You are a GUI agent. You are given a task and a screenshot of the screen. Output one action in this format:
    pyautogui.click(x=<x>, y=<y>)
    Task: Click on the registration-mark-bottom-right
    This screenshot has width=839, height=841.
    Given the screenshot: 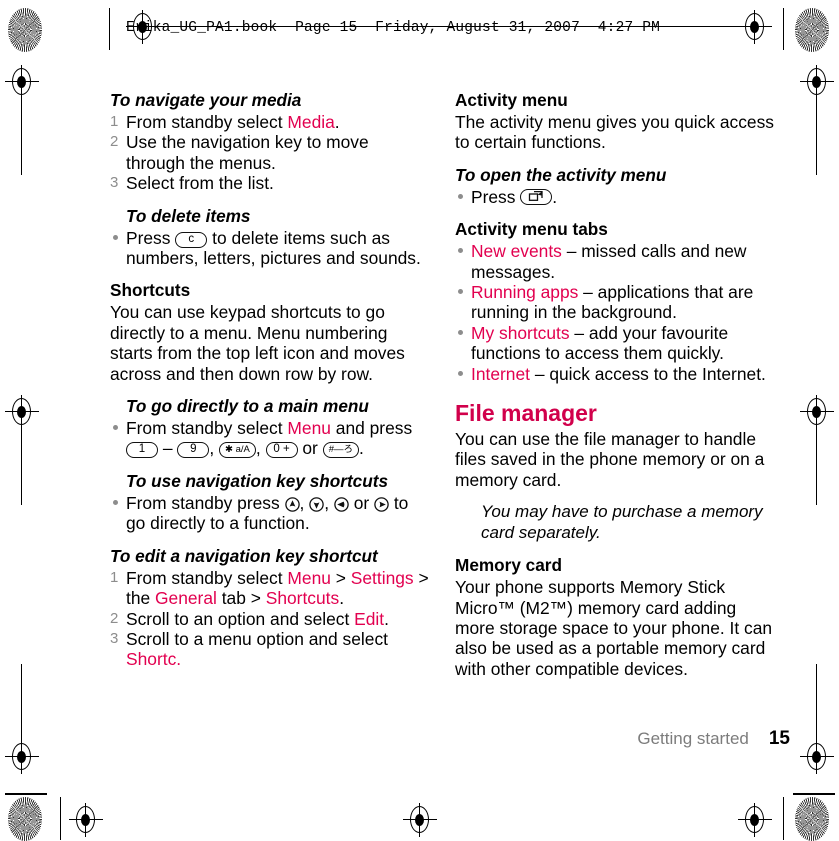 What is the action you would take?
    pyautogui.click(x=755, y=820)
    